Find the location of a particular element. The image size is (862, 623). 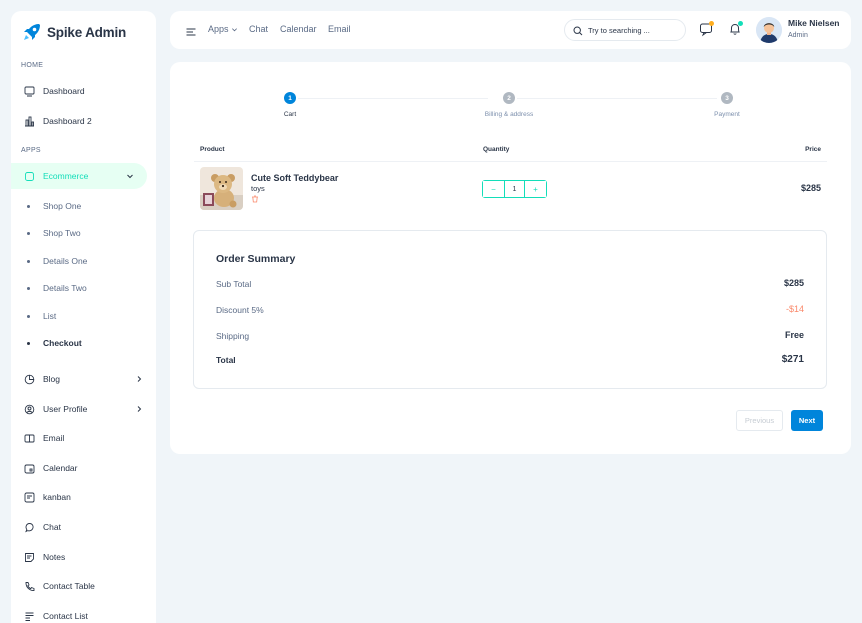

product-name: Cute Soft Teddybear is located at coordinates (294, 178).